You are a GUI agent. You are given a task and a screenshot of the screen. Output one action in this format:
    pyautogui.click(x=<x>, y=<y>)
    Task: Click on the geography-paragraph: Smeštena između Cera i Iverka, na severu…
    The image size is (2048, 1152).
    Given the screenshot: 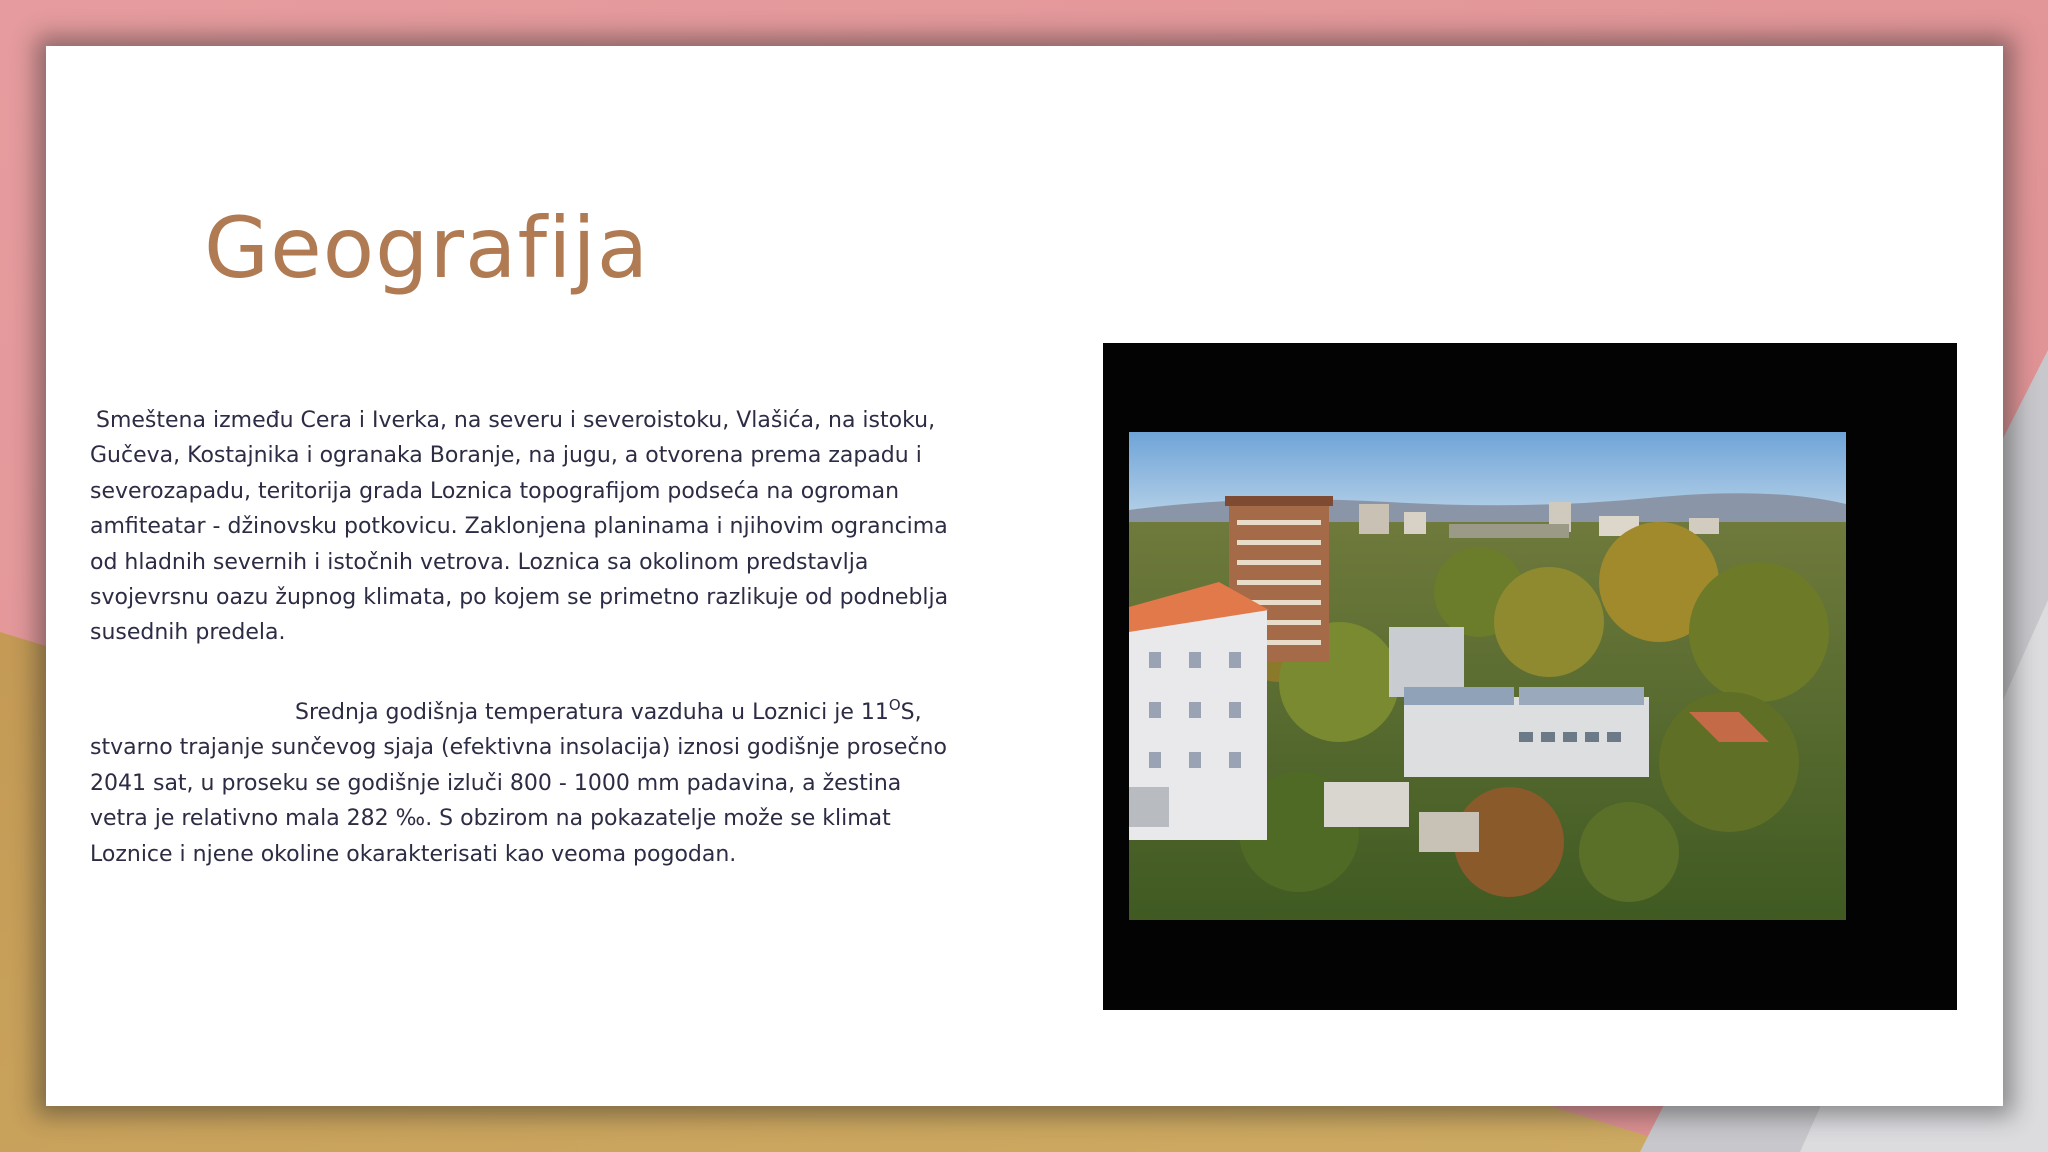 What is the action you would take?
    pyautogui.click(x=520, y=527)
    